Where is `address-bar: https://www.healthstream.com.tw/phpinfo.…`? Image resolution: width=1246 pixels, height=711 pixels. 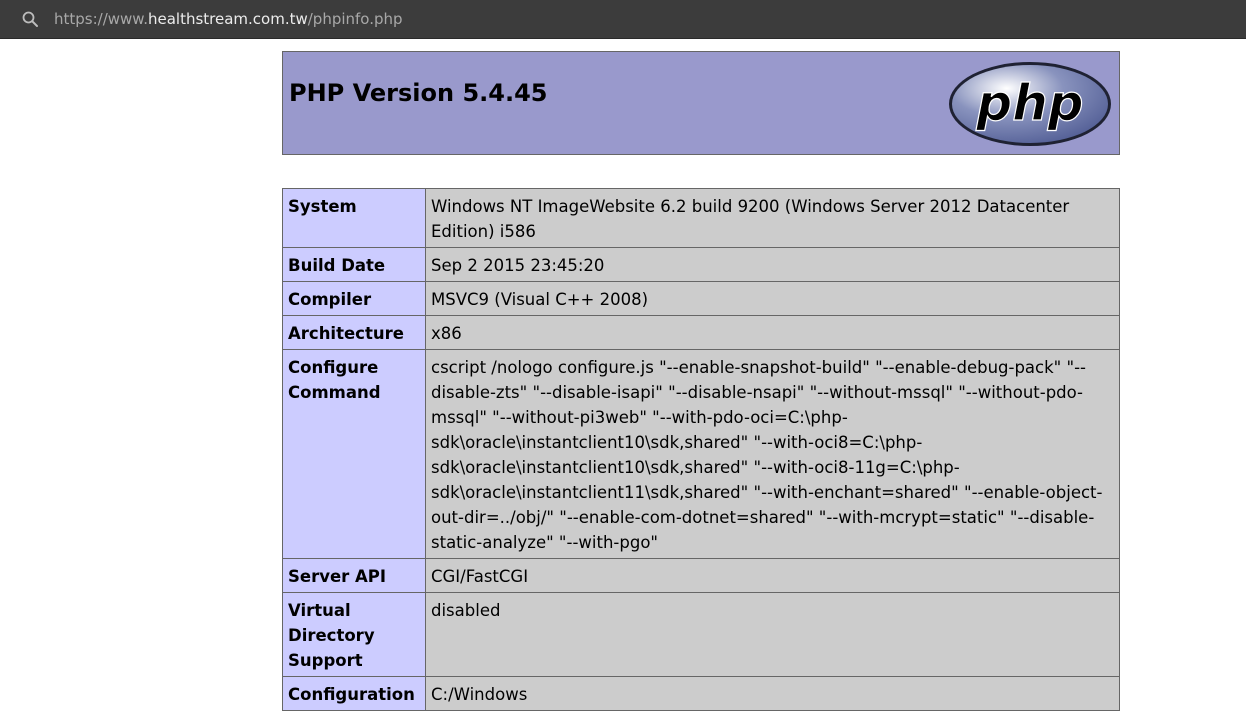 address-bar: https://www.healthstream.com.tw/phpinfo.… is located at coordinates (623, 19).